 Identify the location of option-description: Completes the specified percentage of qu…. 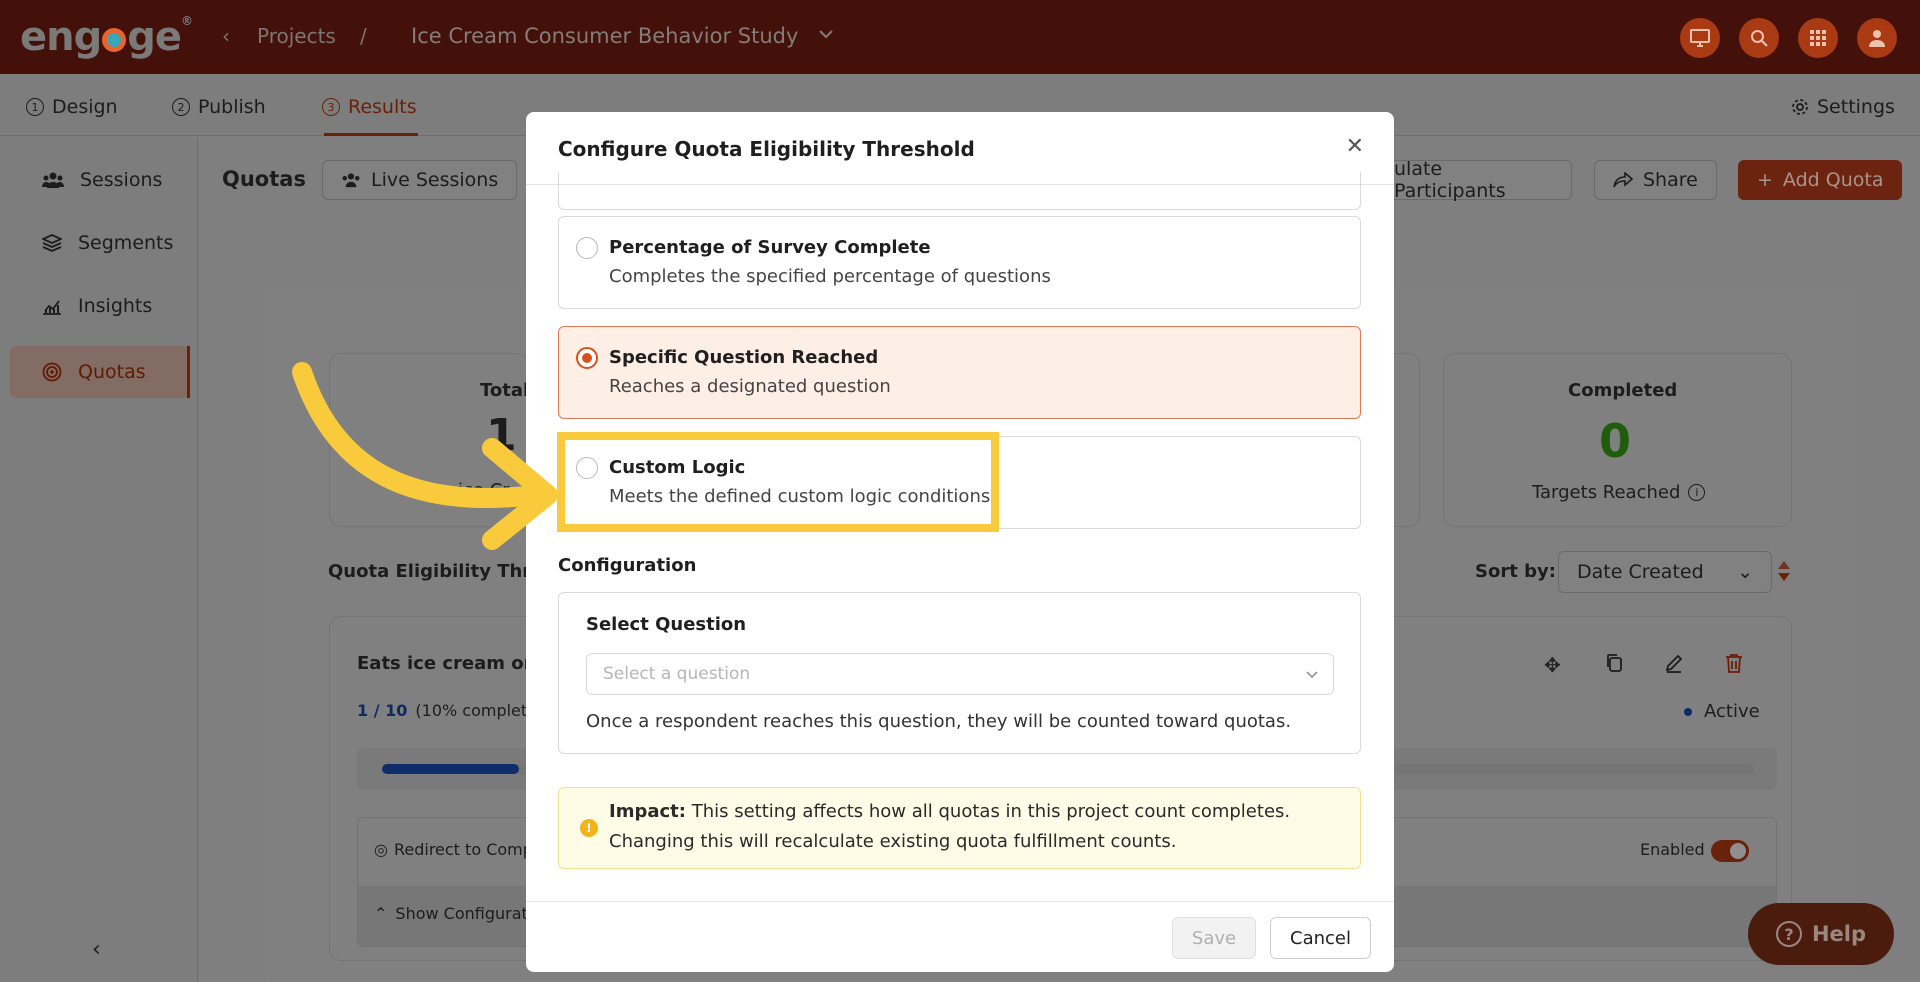
(830, 276).